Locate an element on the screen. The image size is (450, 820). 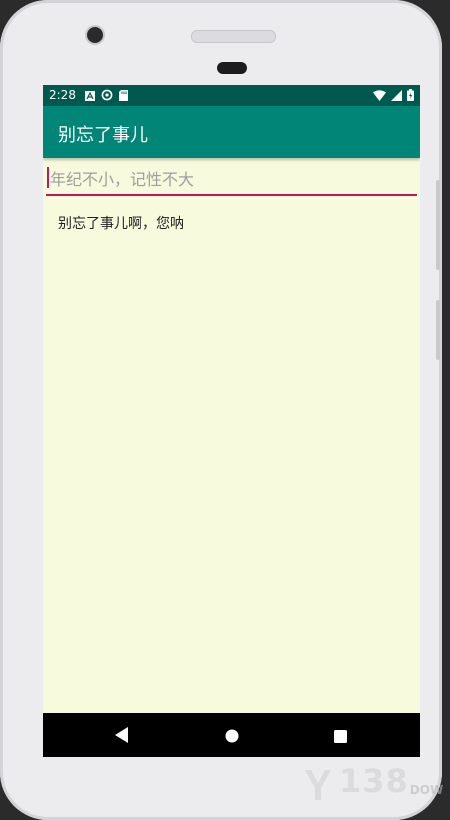
watermark: 138 DOW is located at coordinates (374, 781).